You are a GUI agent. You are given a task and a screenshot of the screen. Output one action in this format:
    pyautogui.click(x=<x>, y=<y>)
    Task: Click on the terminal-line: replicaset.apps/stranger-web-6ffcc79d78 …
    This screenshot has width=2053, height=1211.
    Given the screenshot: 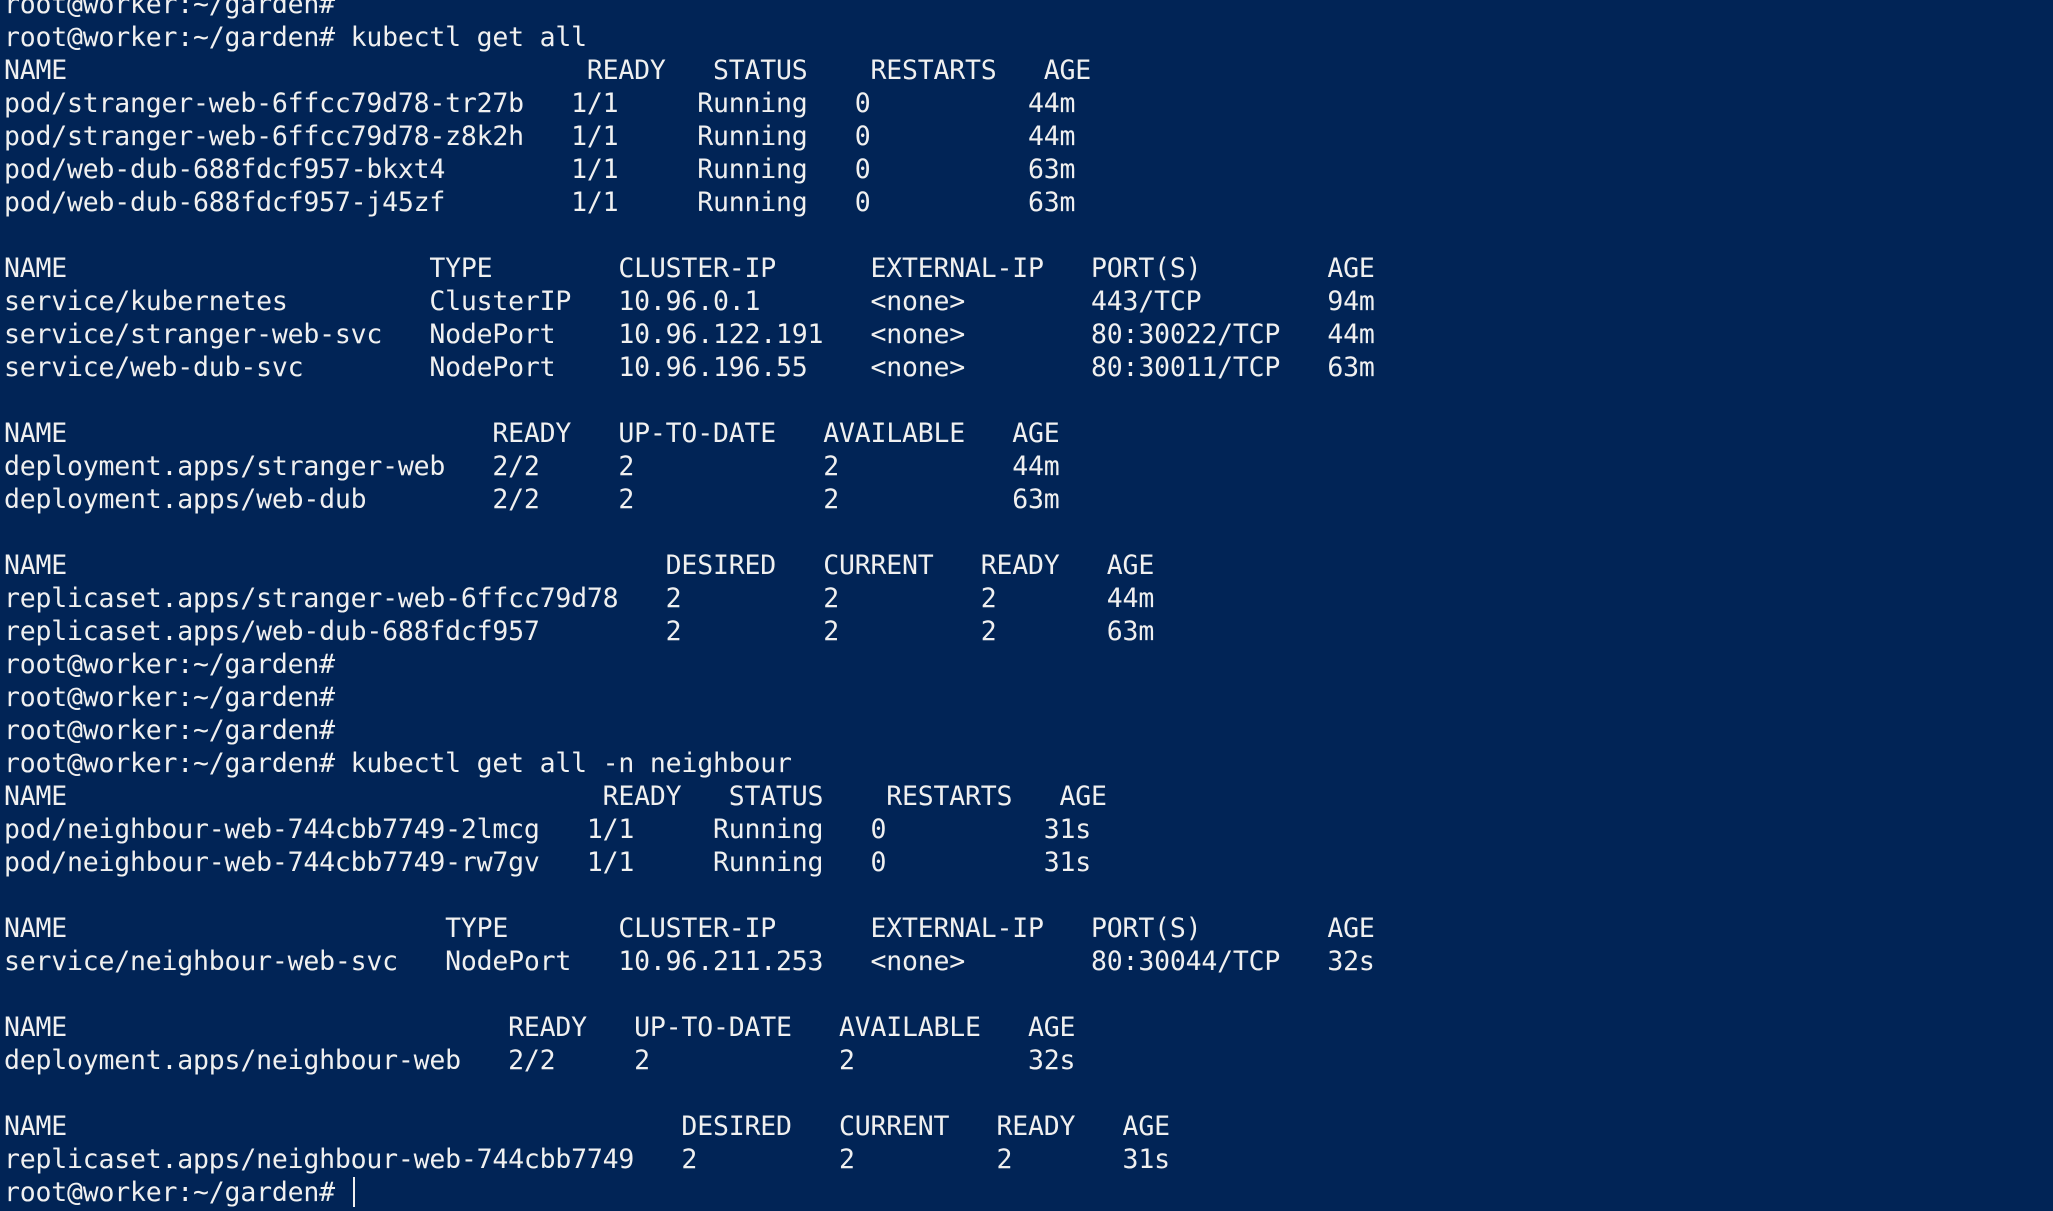 What is the action you would take?
    pyautogui.click(x=579, y=598)
    